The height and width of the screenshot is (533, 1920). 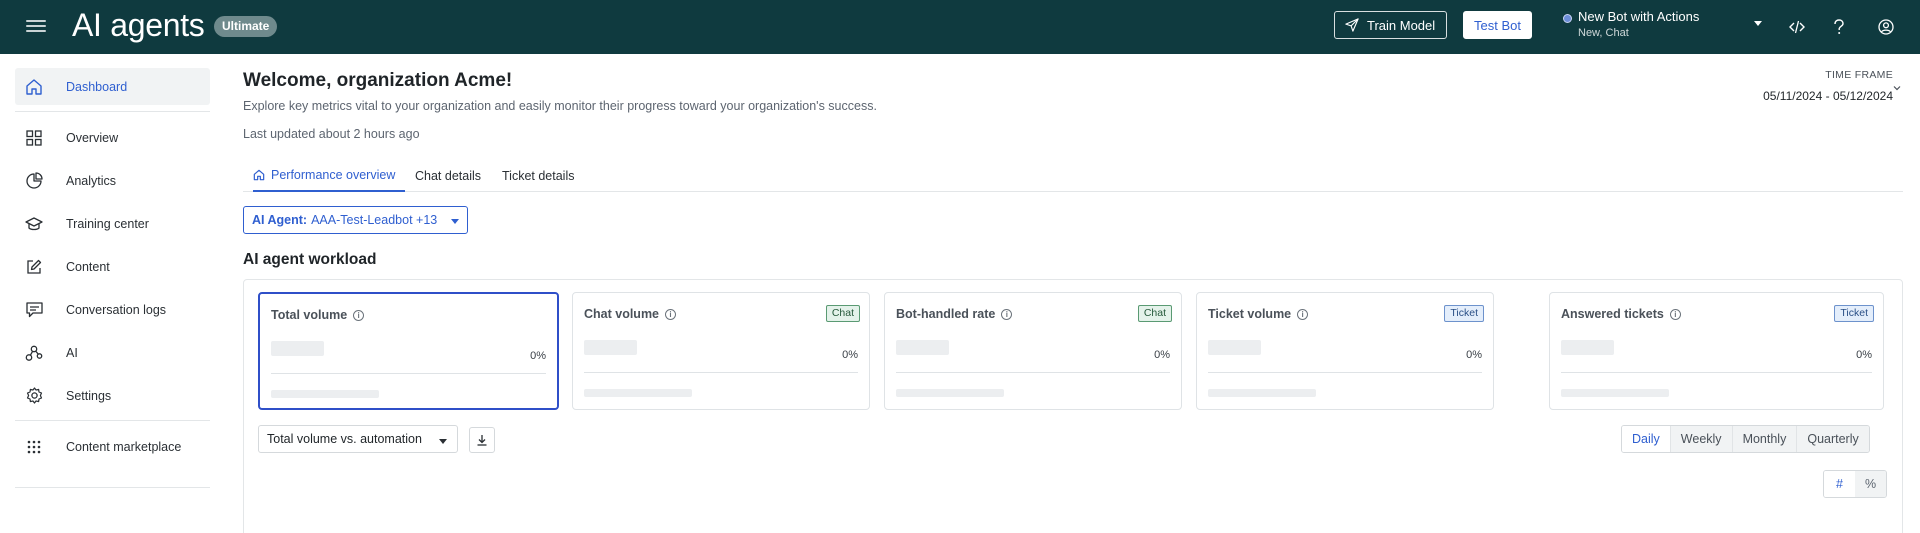 What do you see at coordinates (36, 27) in the screenshot?
I see `hamburger-menu-icon` at bounding box center [36, 27].